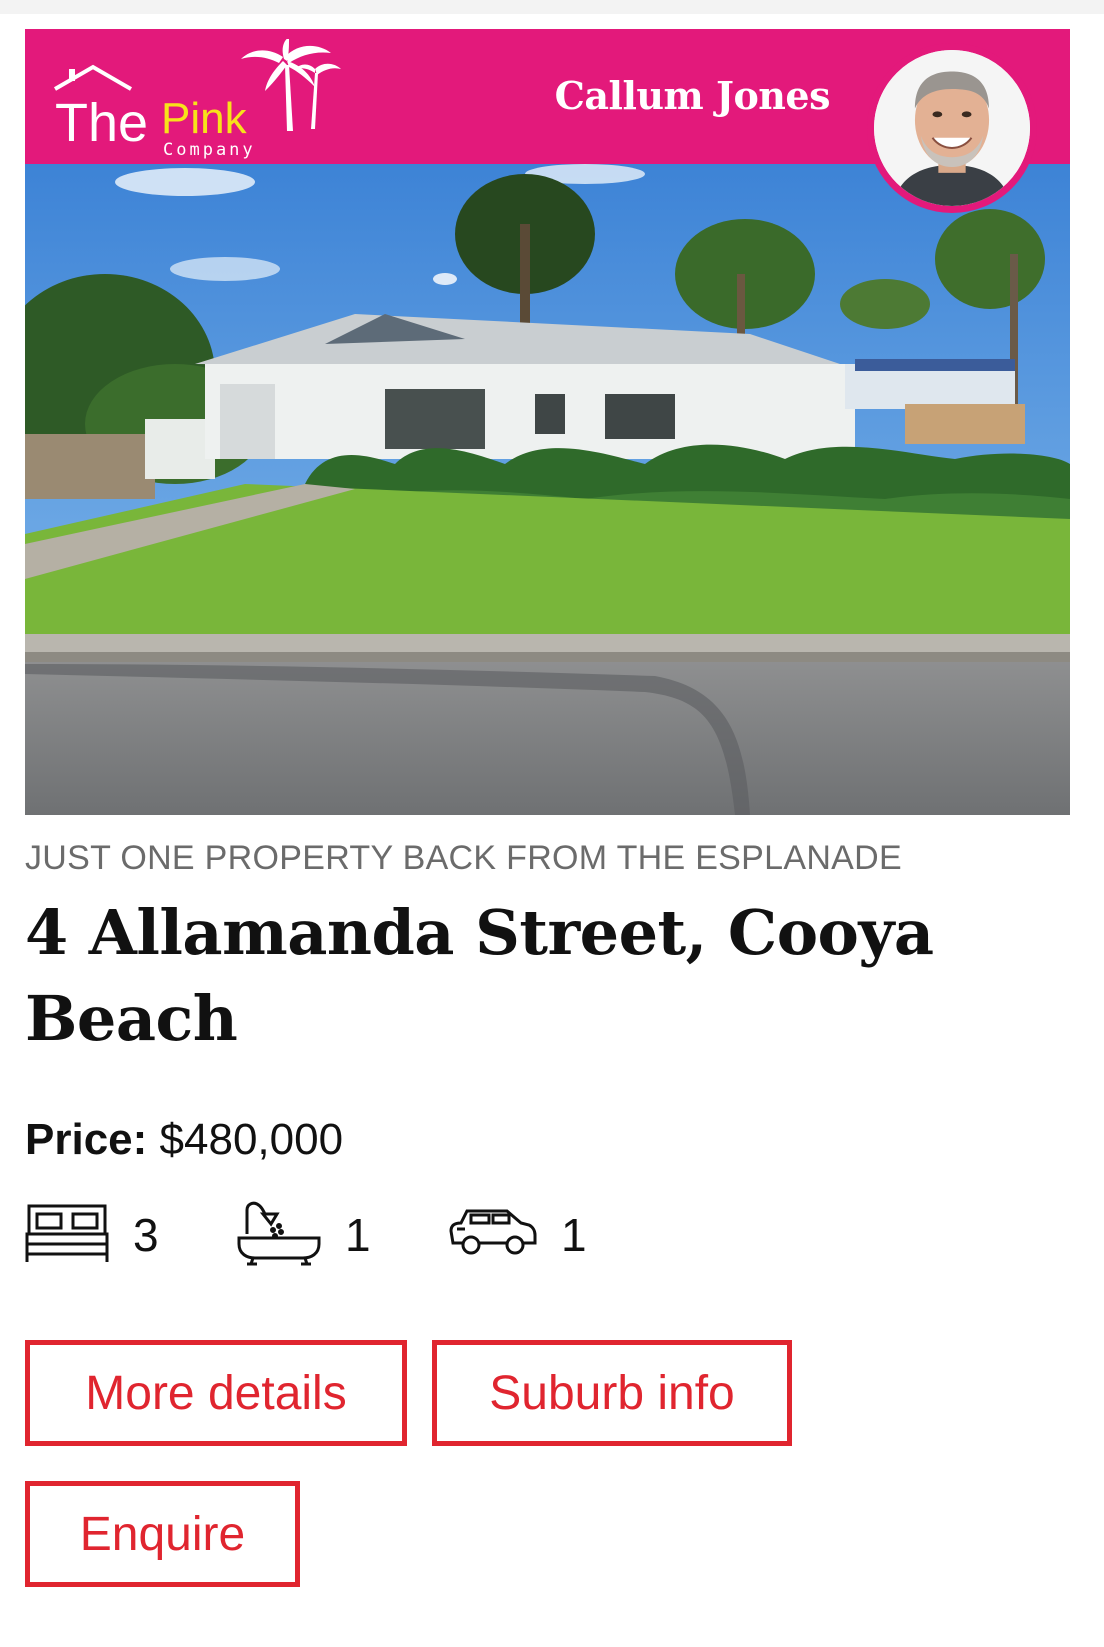 The image size is (1104, 1647). Describe the element at coordinates (574, 1235) in the screenshot. I see `parking-count: 1` at that location.